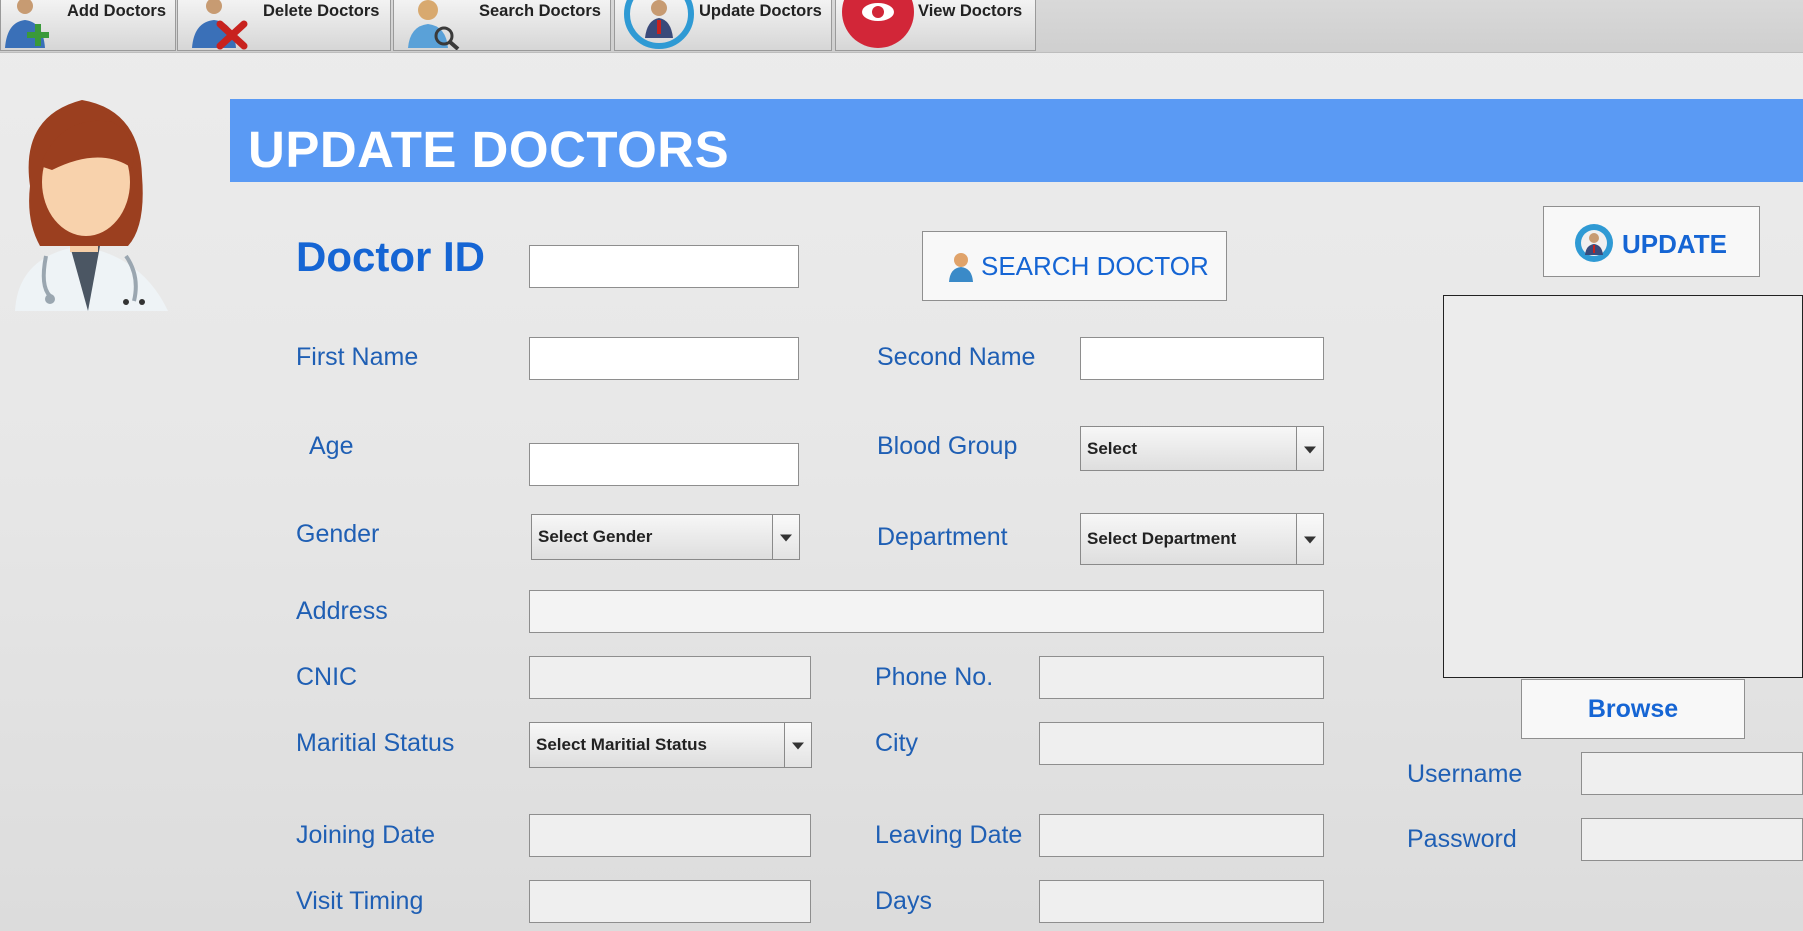  I want to click on city-label: City, so click(897, 743).